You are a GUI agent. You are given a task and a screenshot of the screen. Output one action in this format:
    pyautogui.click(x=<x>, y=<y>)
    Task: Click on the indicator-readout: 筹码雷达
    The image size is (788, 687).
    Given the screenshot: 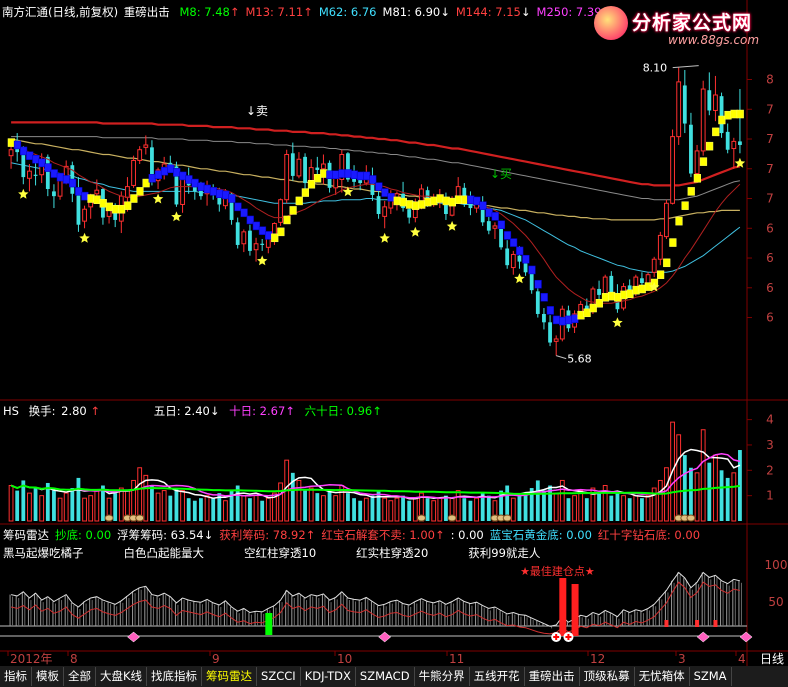 What is the action you would take?
    pyautogui.click(x=26, y=535)
    